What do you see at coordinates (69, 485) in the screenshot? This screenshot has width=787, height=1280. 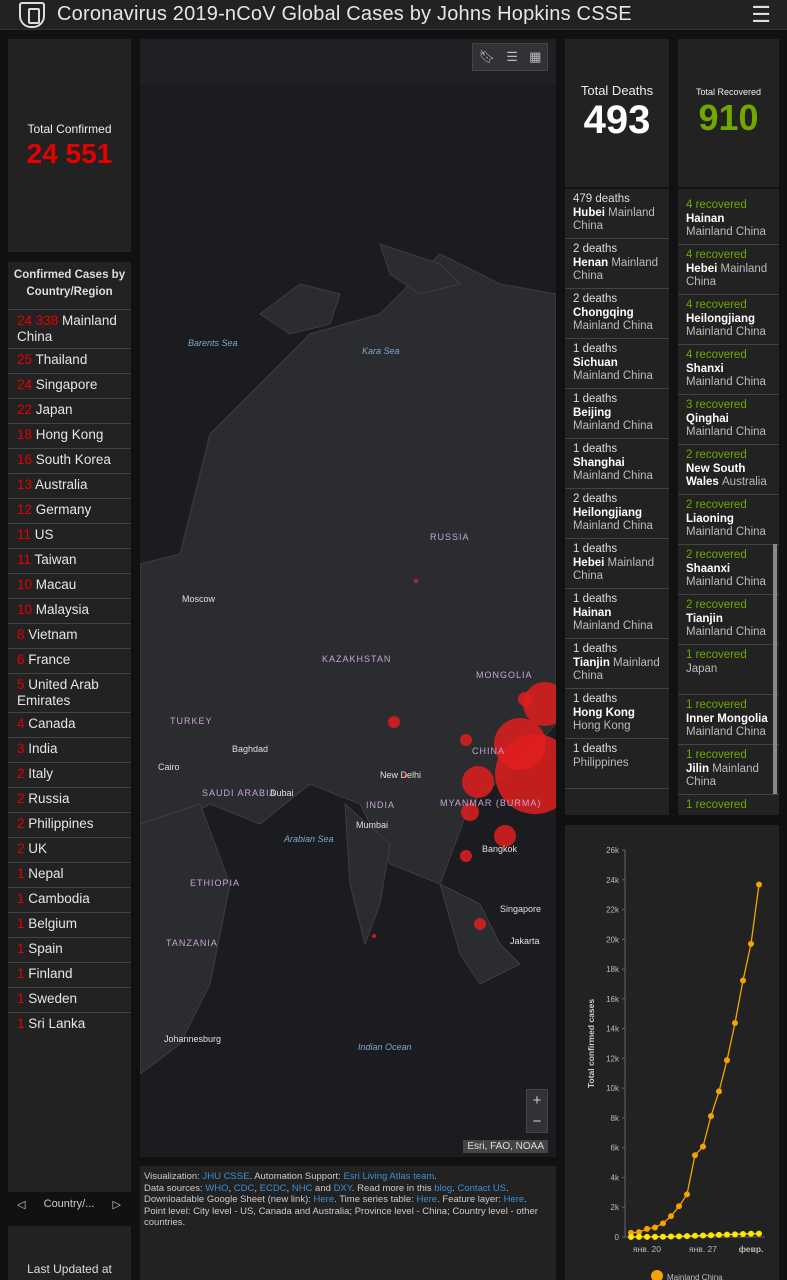 I see `country-row: 13 Australia` at bounding box center [69, 485].